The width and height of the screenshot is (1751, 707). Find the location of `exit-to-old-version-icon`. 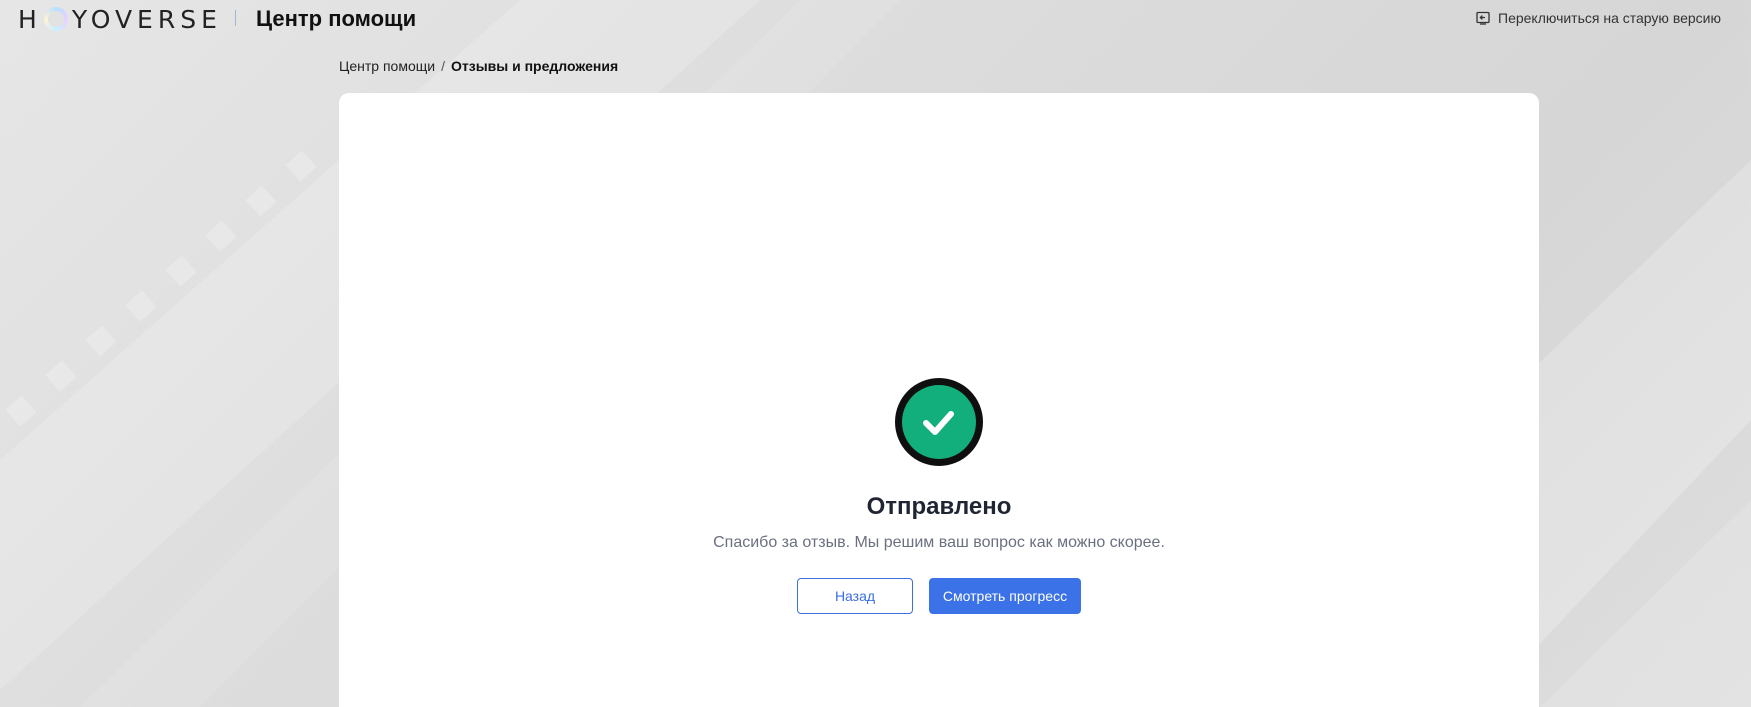

exit-to-old-version-icon is located at coordinates (1483, 18).